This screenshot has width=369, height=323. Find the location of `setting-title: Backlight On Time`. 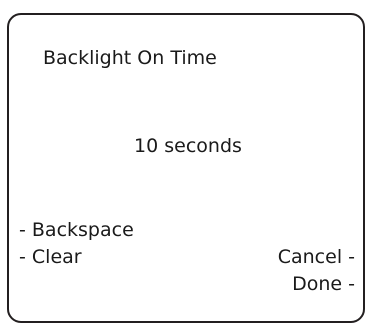

setting-title: Backlight On Time is located at coordinates (130, 58).